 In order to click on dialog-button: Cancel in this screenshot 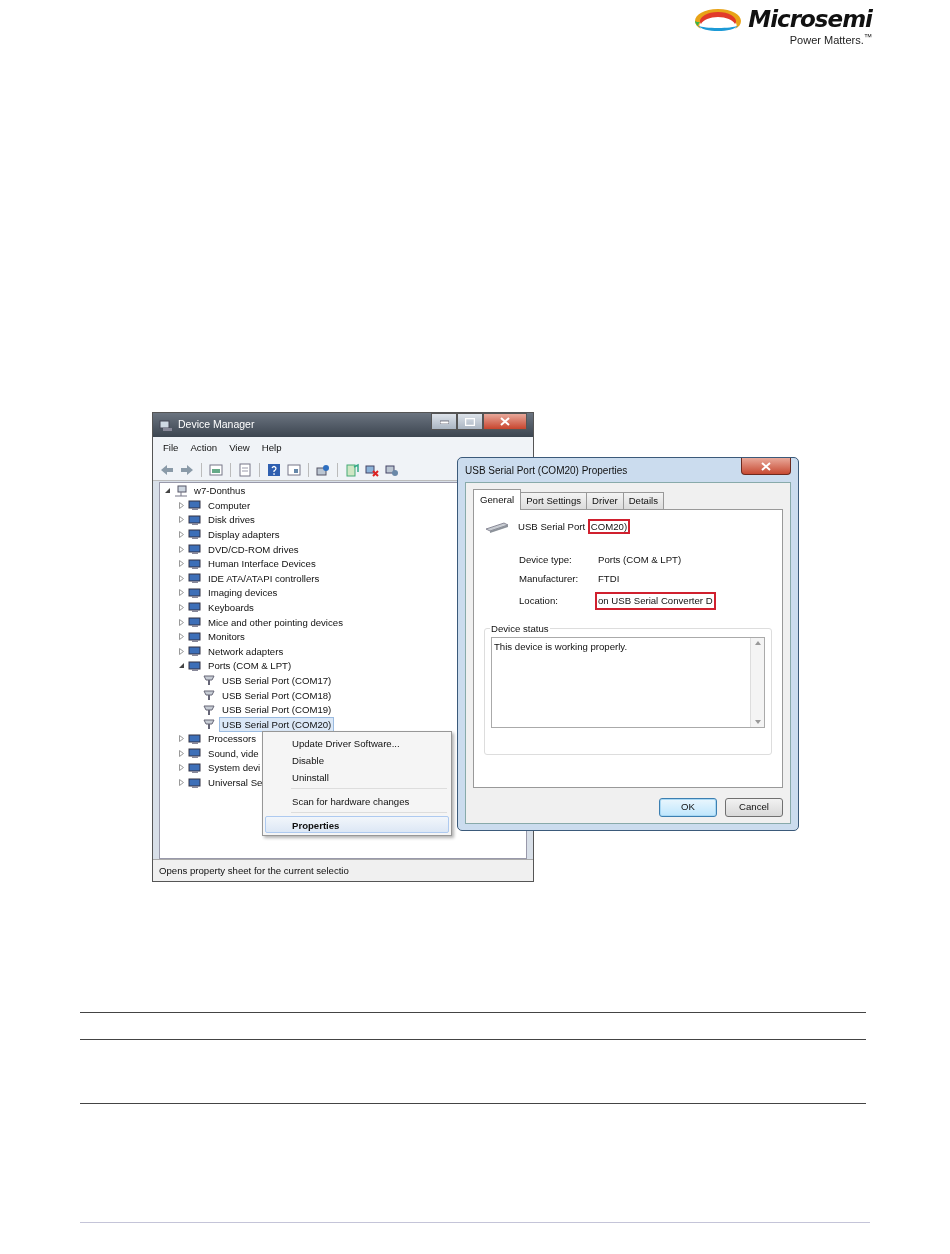, I will do `click(754, 807)`.